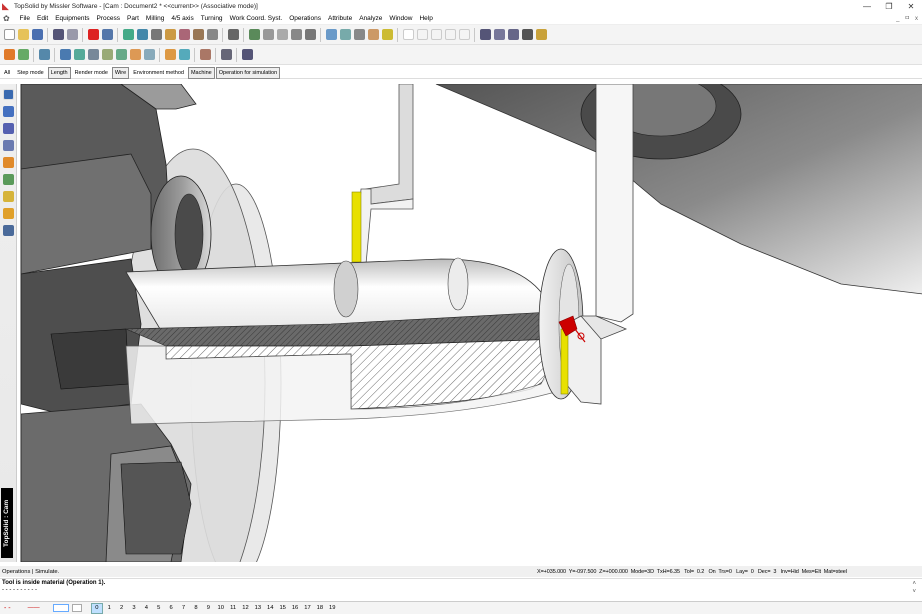 Image resolution: width=922 pixels, height=614 pixels. Describe the element at coordinates (149, 54) in the screenshot. I see `operation-7-icon` at that location.